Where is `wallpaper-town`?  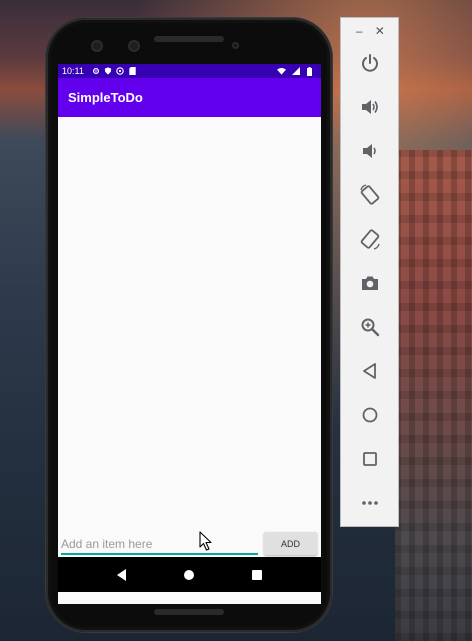 wallpaper-town is located at coordinates (433, 395).